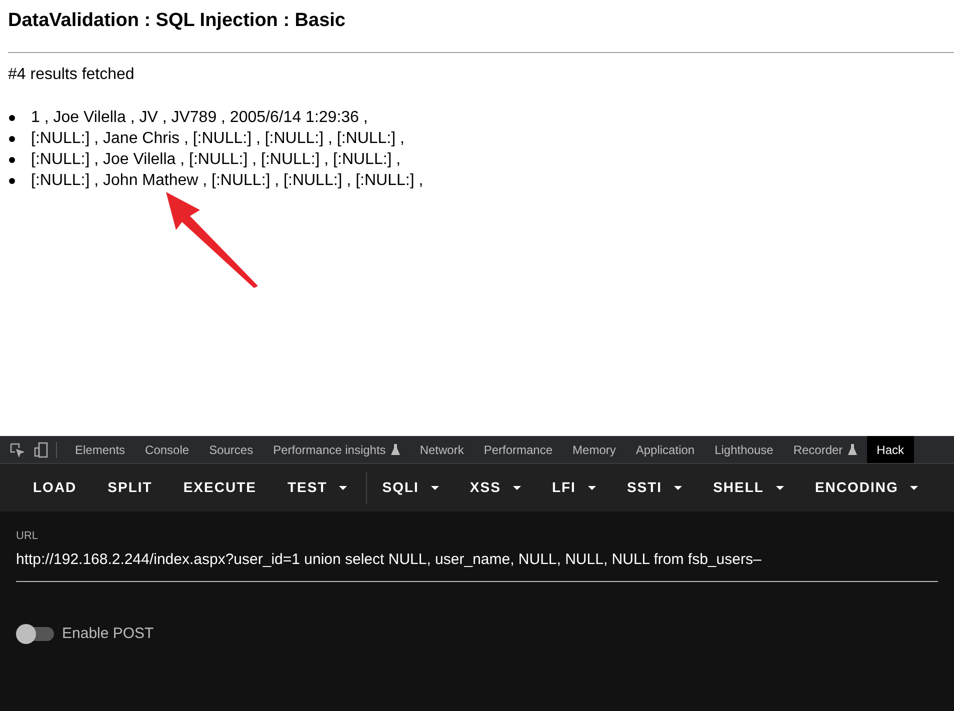  What do you see at coordinates (41, 450) in the screenshot?
I see `device-toolbar-icon` at bounding box center [41, 450].